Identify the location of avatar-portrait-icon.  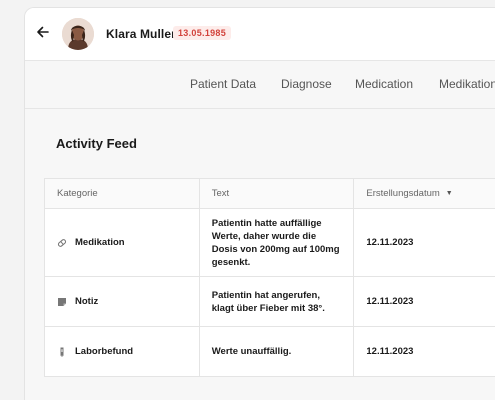
(78, 34).